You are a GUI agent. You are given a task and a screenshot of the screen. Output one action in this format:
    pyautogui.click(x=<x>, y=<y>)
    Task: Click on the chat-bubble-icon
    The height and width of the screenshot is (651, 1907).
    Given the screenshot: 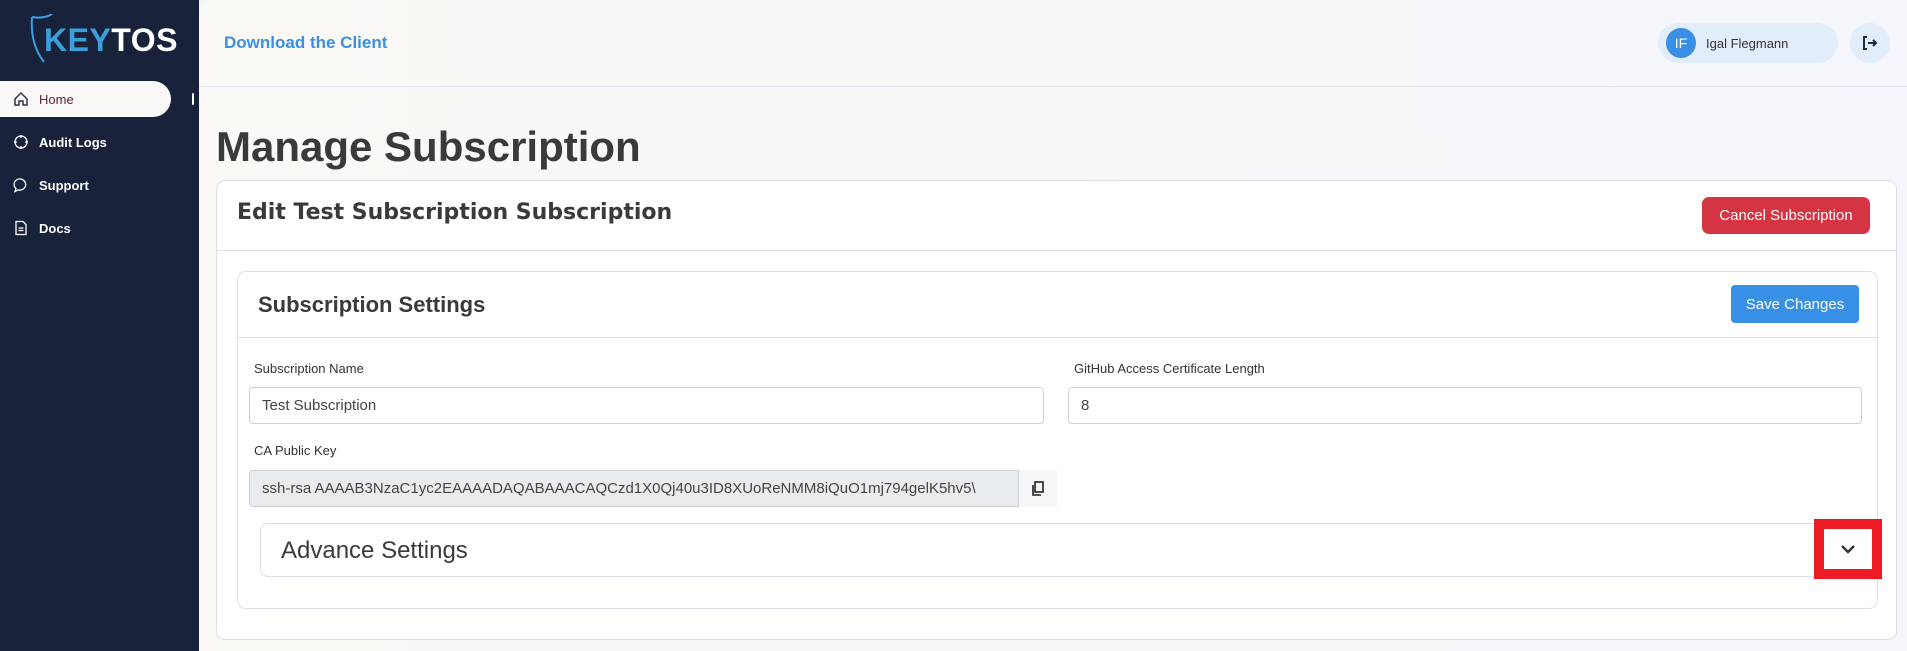 What is the action you would take?
    pyautogui.click(x=20, y=185)
    